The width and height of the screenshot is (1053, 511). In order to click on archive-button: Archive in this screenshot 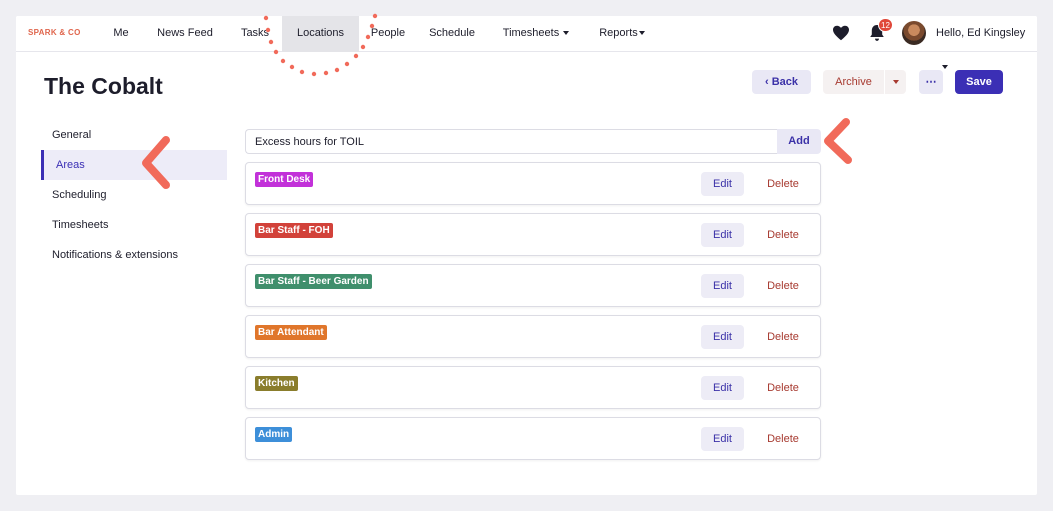, I will do `click(853, 82)`.